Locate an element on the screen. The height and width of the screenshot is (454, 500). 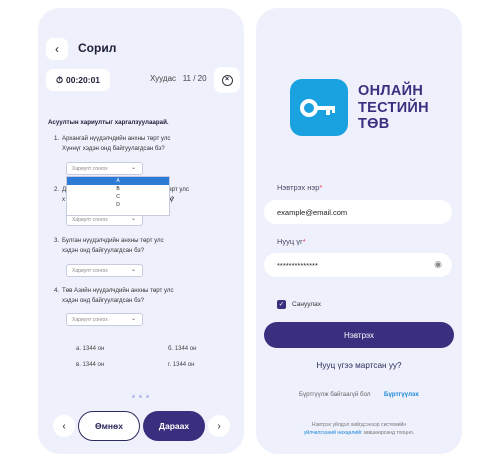
dropdown-option-b: B is located at coordinates (118, 189).